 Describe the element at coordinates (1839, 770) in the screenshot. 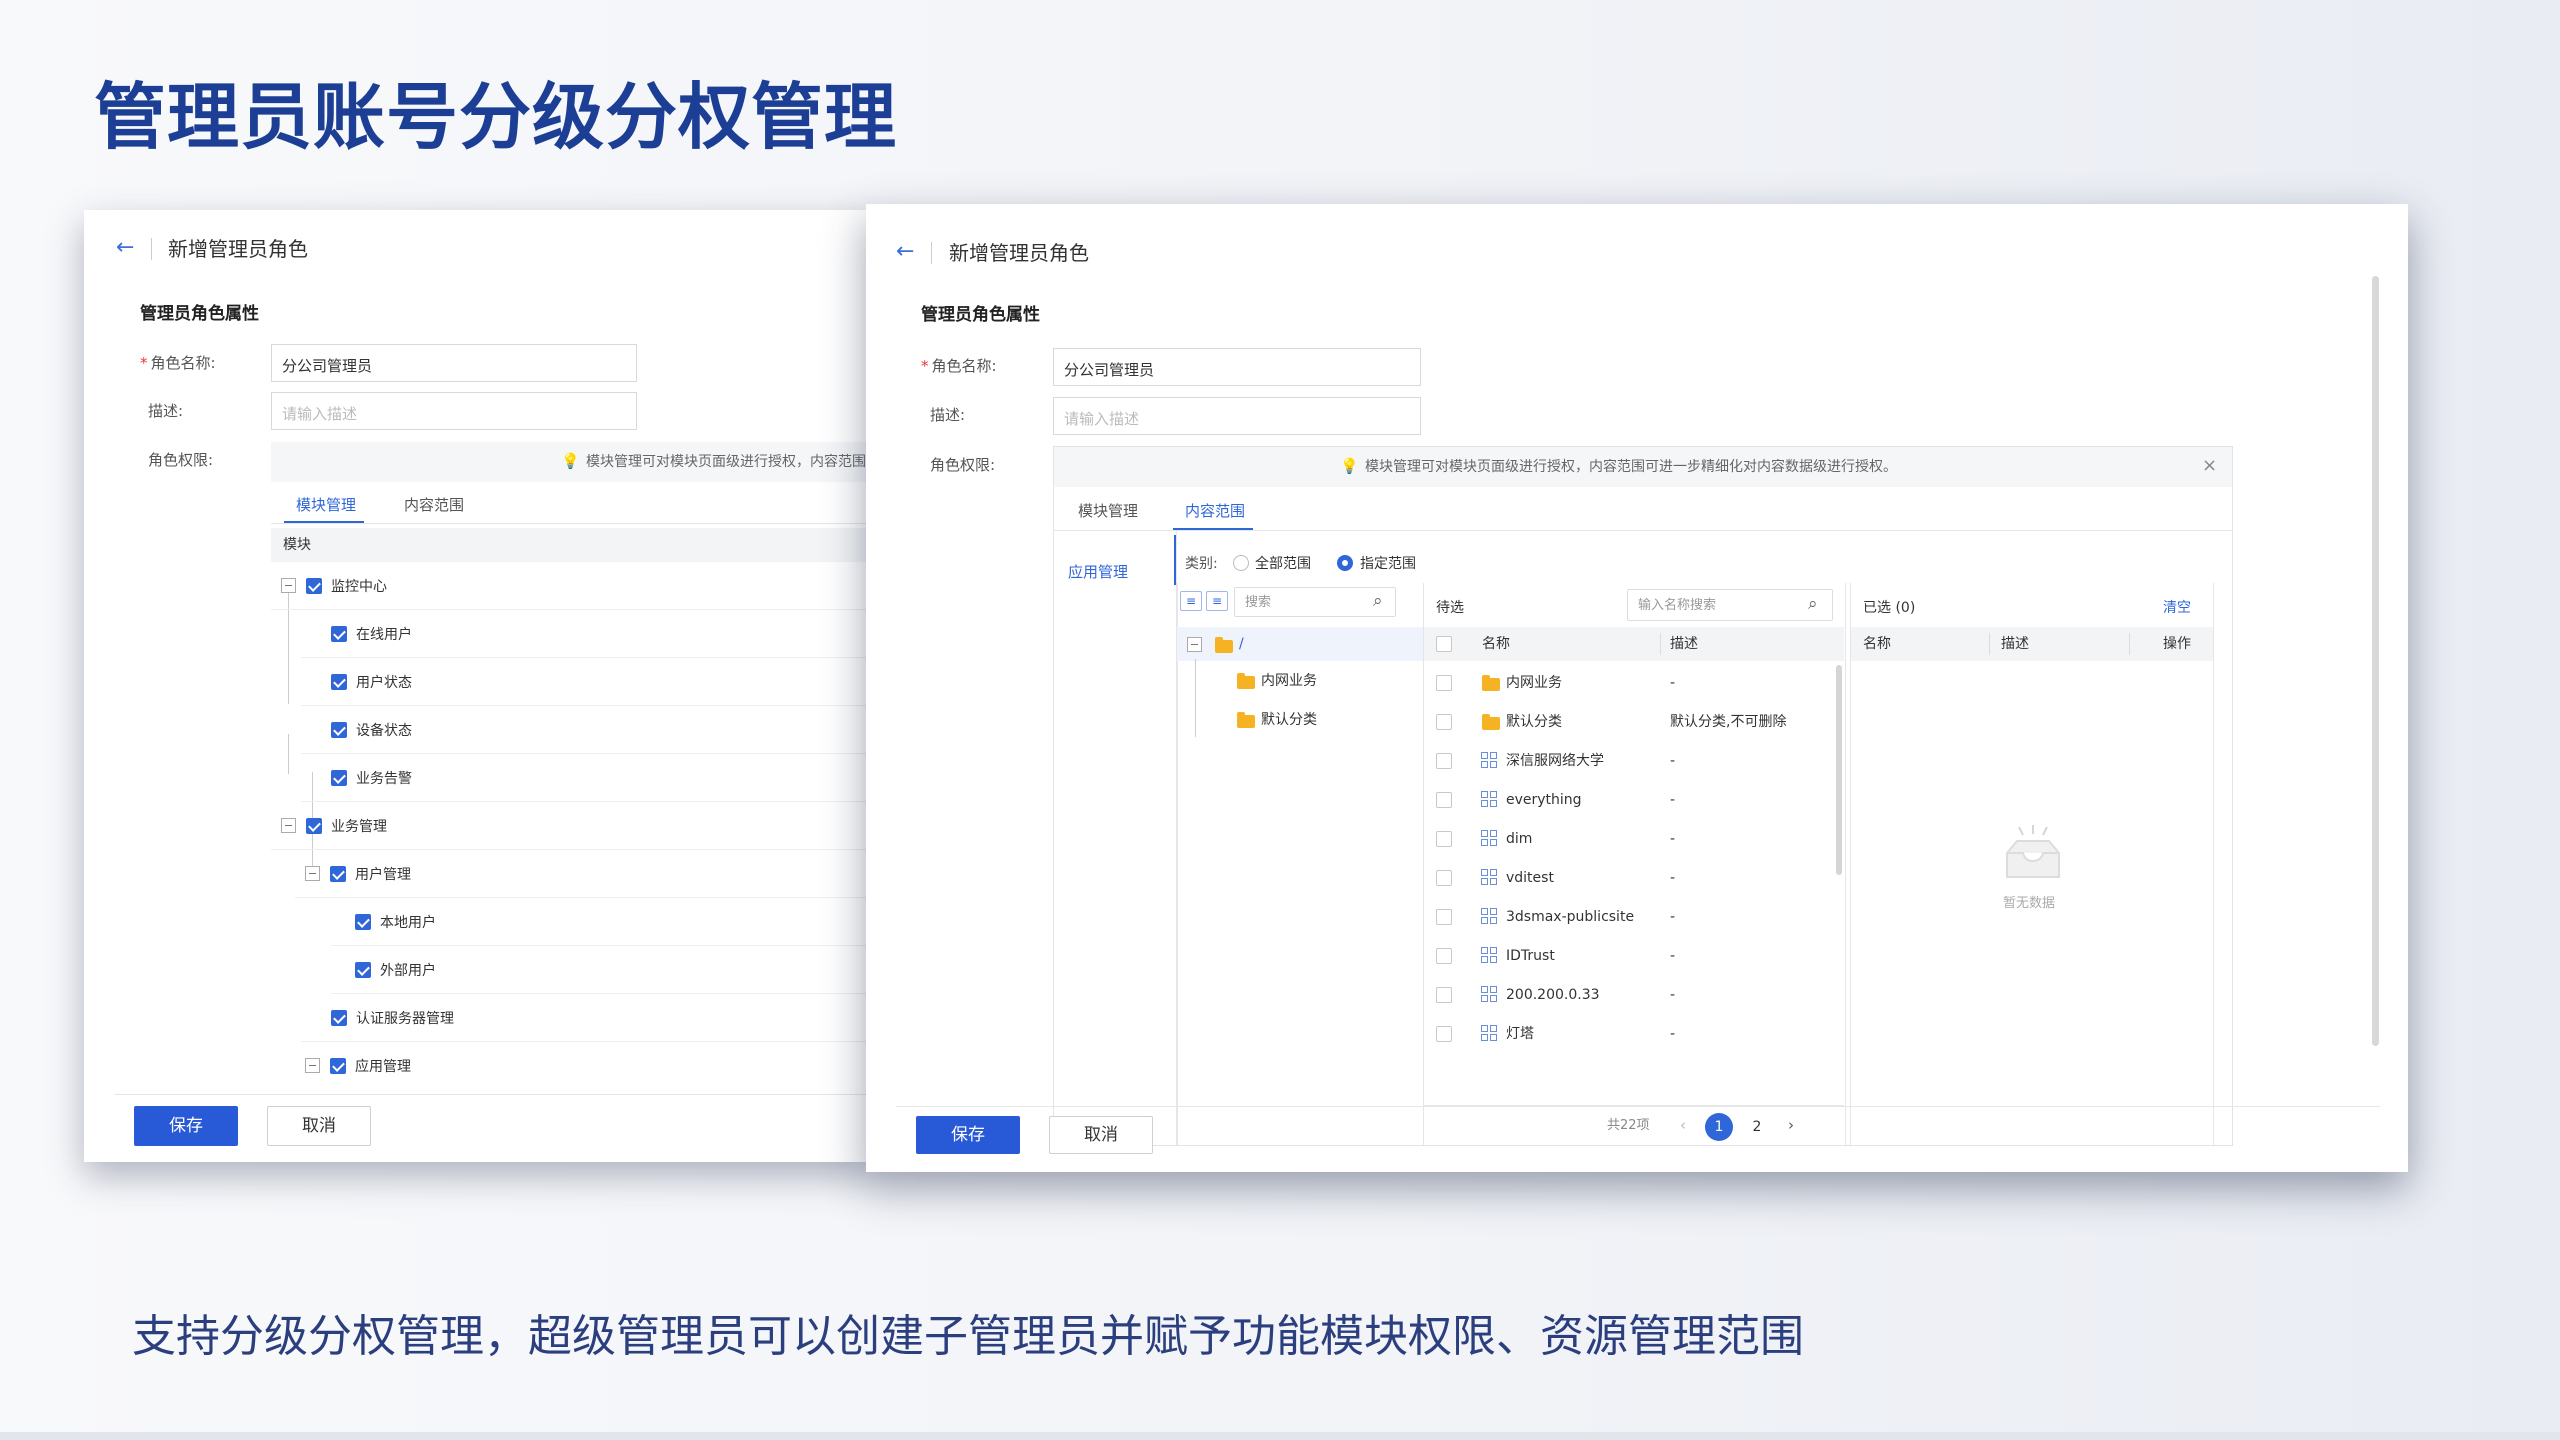

I see `pending-scrollbar` at that location.